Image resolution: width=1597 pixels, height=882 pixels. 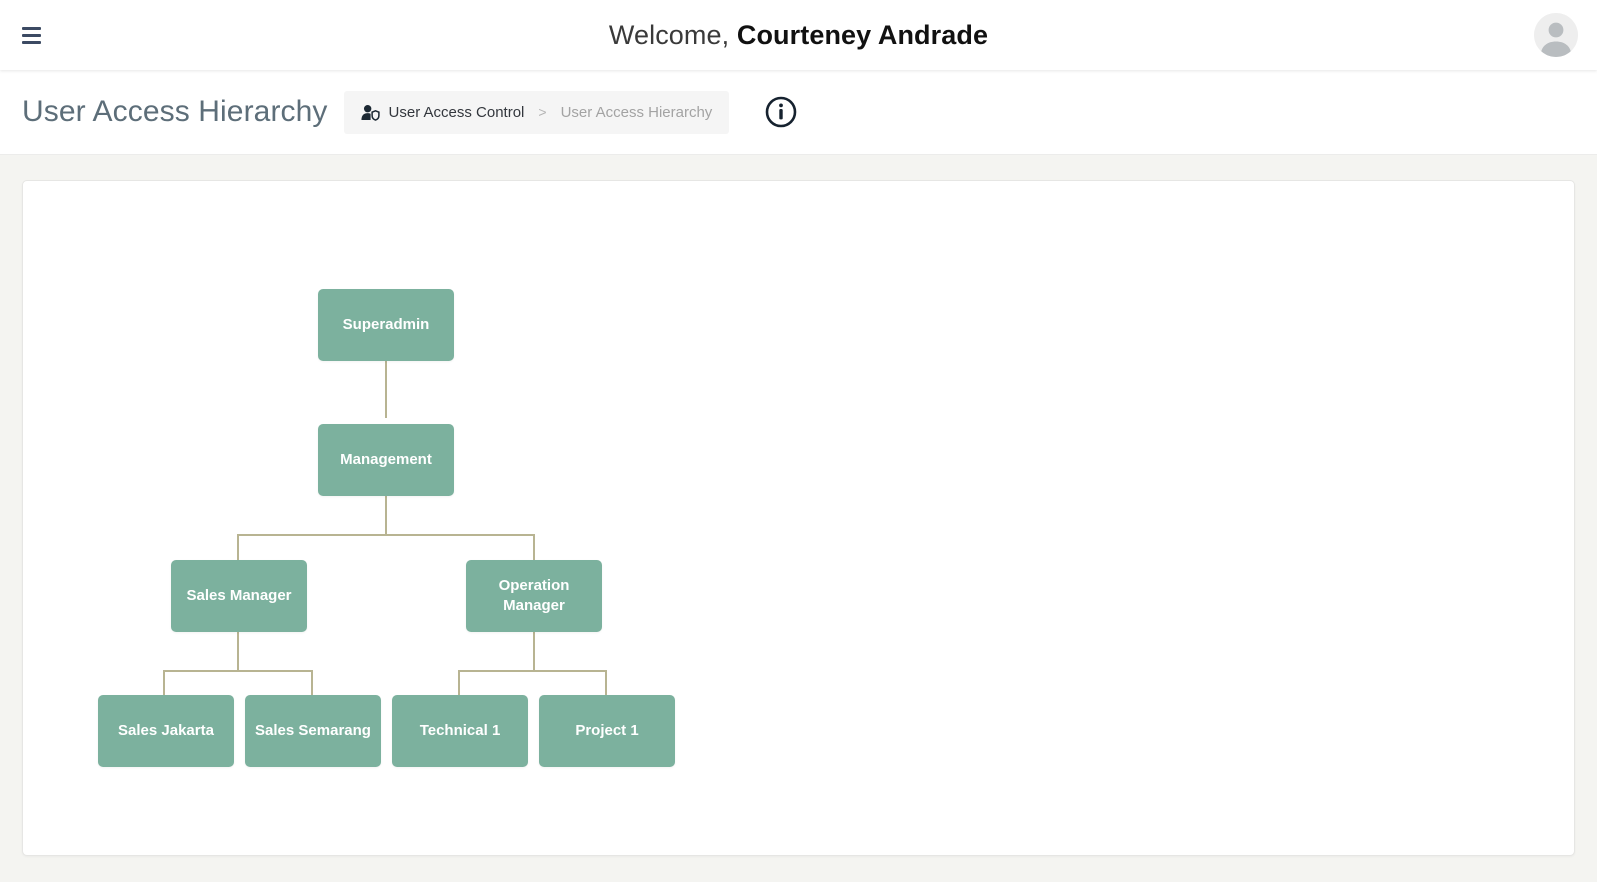 What do you see at coordinates (166, 731) in the screenshot?
I see `org-node-sales-jakarta: Sales Jakarta` at bounding box center [166, 731].